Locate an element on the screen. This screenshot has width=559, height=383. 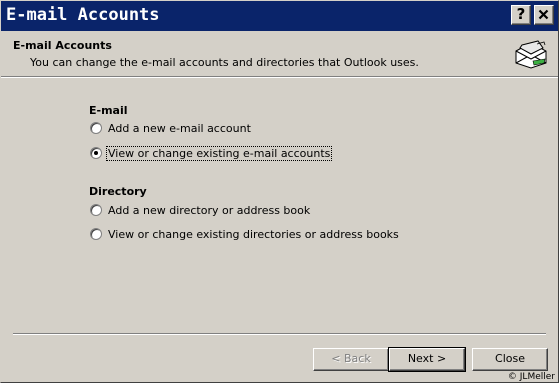
radio-button-selected is located at coordinates (96, 153).